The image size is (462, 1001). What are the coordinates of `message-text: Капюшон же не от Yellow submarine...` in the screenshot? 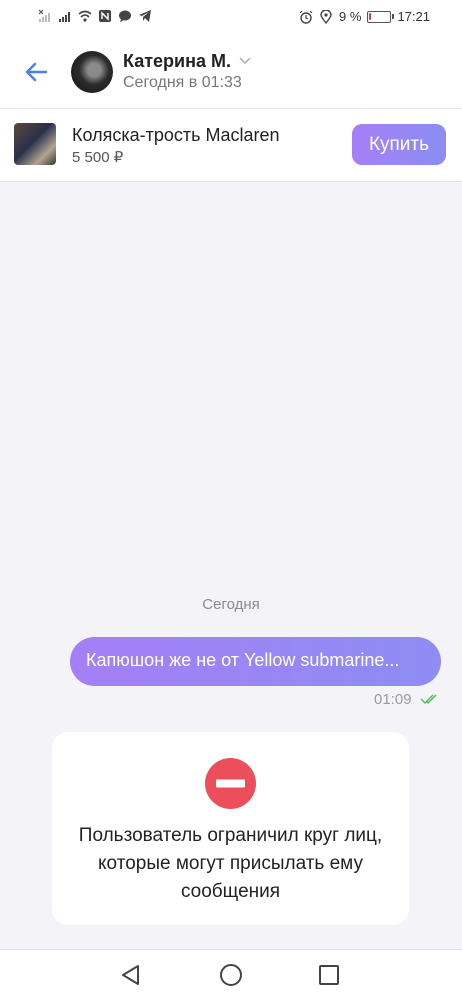 It's located at (243, 660).